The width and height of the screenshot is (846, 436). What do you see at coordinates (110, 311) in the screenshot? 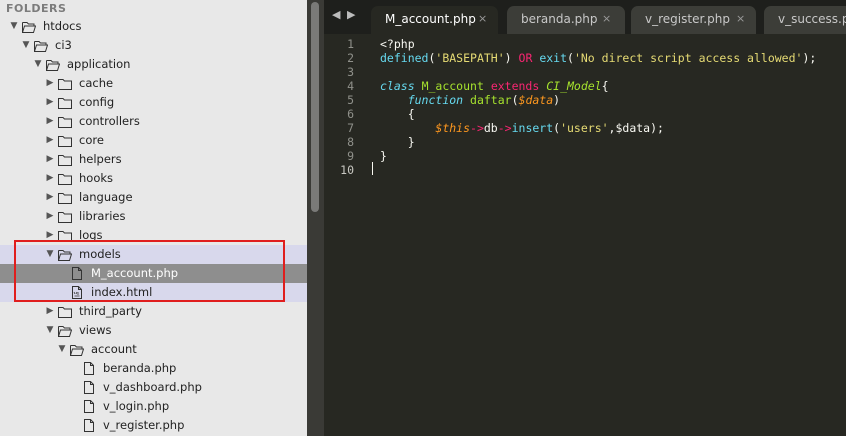
I see `tree-item-label: third_party` at bounding box center [110, 311].